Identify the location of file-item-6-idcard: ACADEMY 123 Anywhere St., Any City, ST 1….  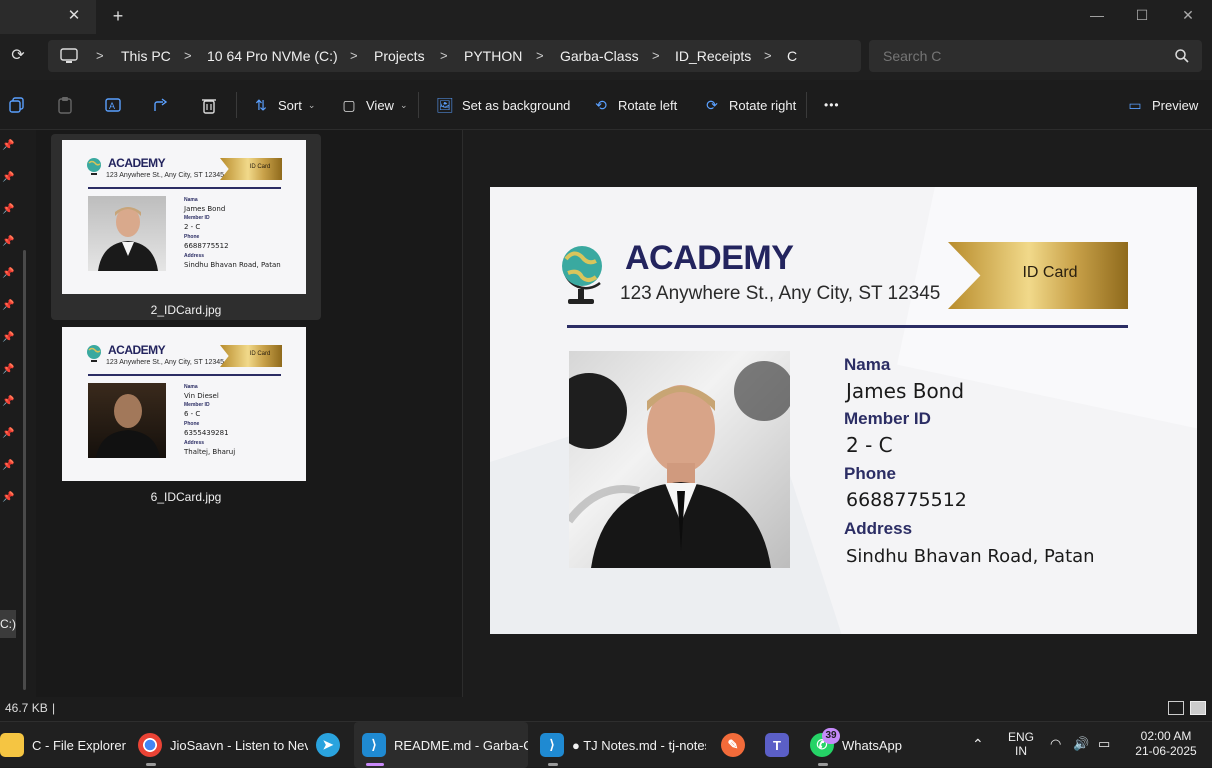
(186, 414).